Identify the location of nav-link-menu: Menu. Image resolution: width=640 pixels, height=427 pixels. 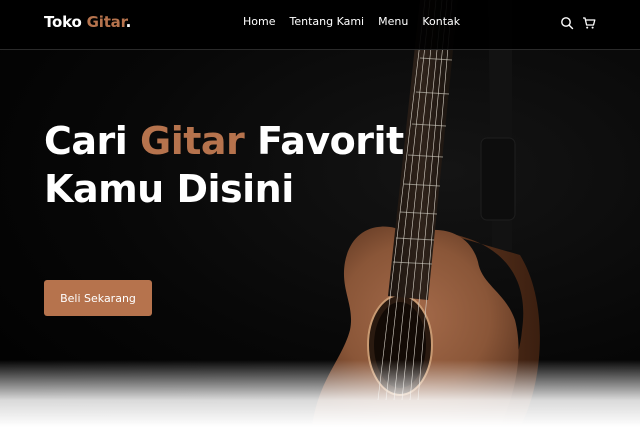
(393, 21).